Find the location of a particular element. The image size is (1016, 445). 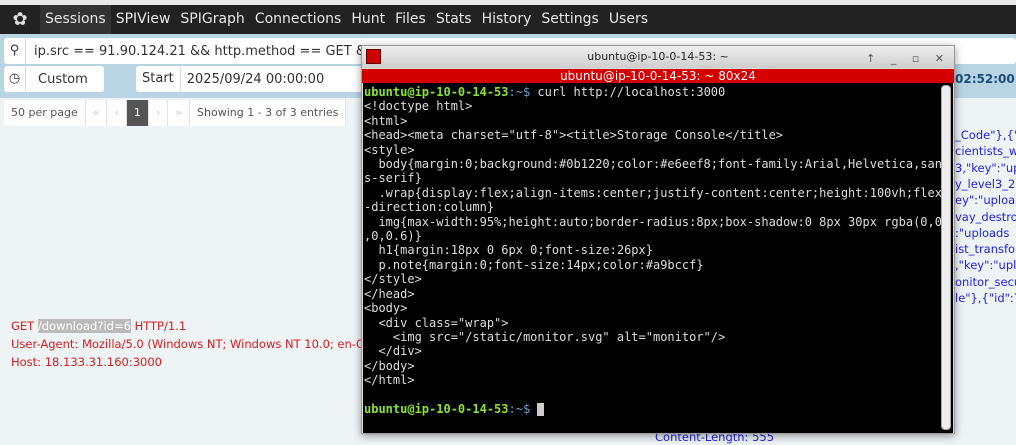

response-fragment: _Code"},{" is located at coordinates (985, 135).